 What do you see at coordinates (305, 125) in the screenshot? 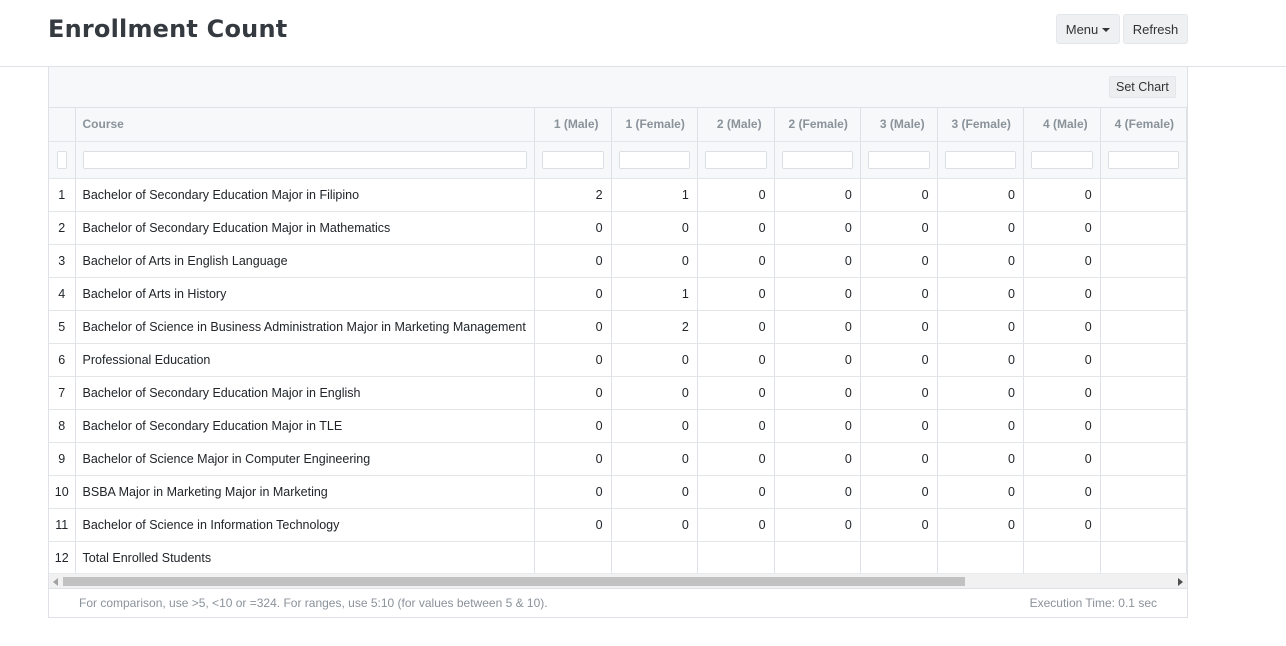
I see `column-header-course: Course` at bounding box center [305, 125].